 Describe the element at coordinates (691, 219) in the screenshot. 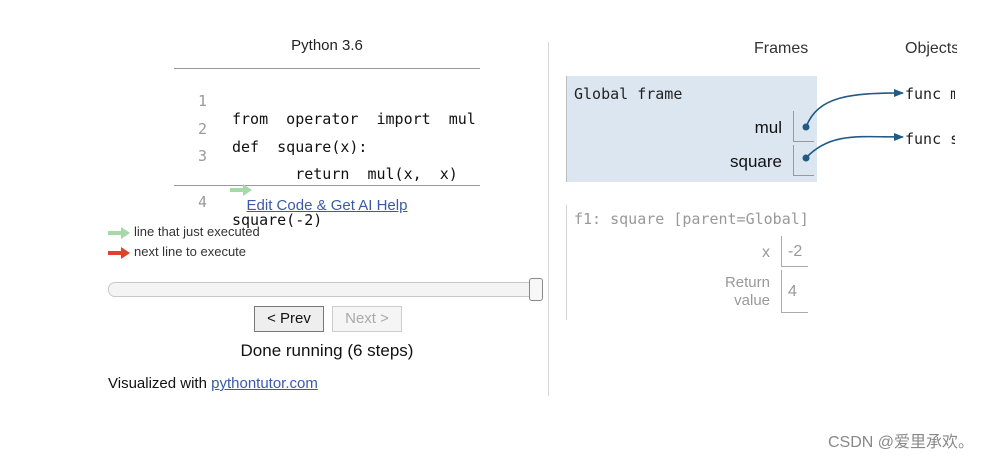

I see `f1-frame-title: f1: square [parent=Global]` at that location.